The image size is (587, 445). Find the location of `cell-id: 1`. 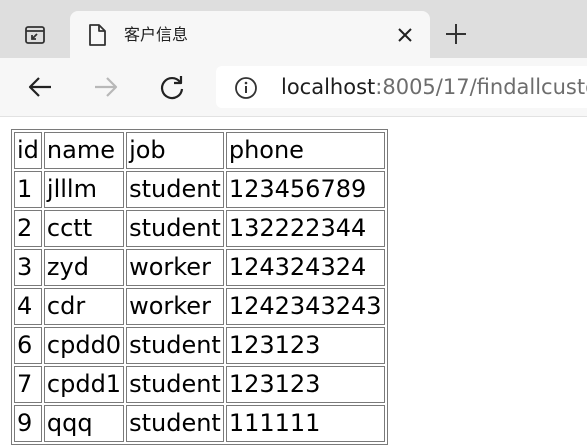

cell-id: 1 is located at coordinates (28, 189).